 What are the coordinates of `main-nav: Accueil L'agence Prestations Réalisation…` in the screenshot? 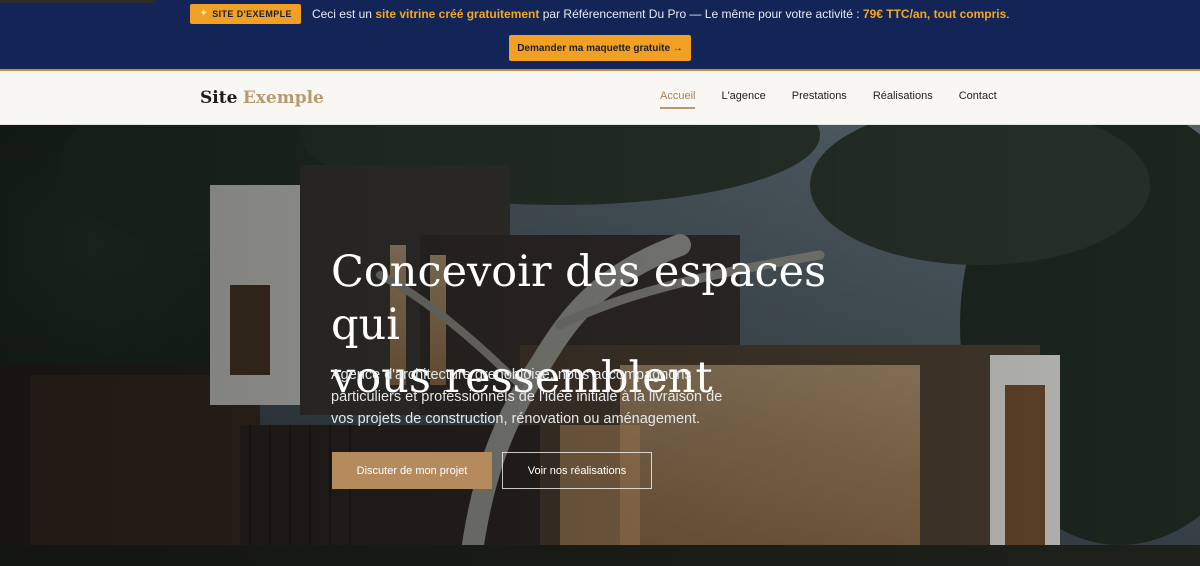 It's located at (828, 99).